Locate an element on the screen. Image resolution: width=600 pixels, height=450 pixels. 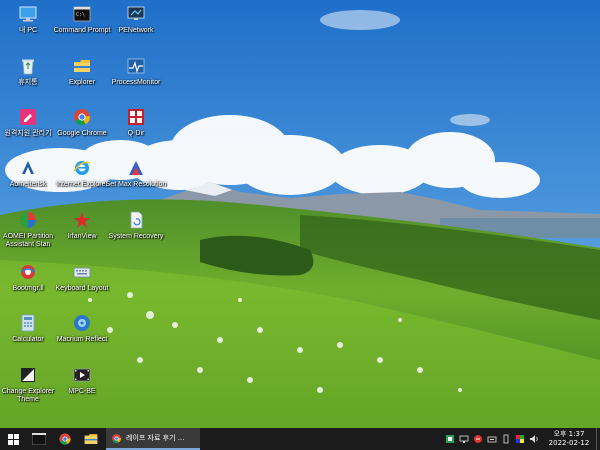
qdir-icon is located at coordinates (136, 117).